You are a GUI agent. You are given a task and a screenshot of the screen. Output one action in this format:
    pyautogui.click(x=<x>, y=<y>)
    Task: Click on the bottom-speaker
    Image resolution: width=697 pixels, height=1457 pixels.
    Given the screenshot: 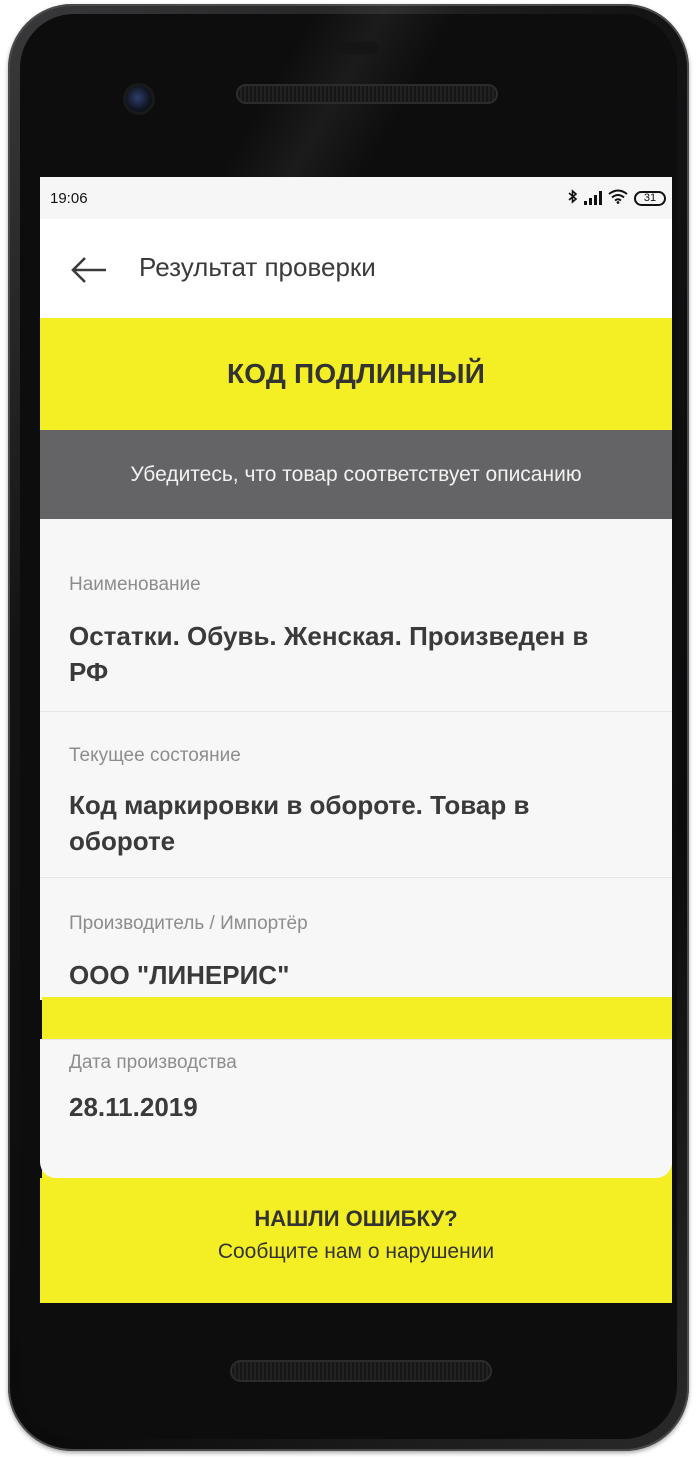 What is the action you would take?
    pyautogui.click(x=361, y=1371)
    